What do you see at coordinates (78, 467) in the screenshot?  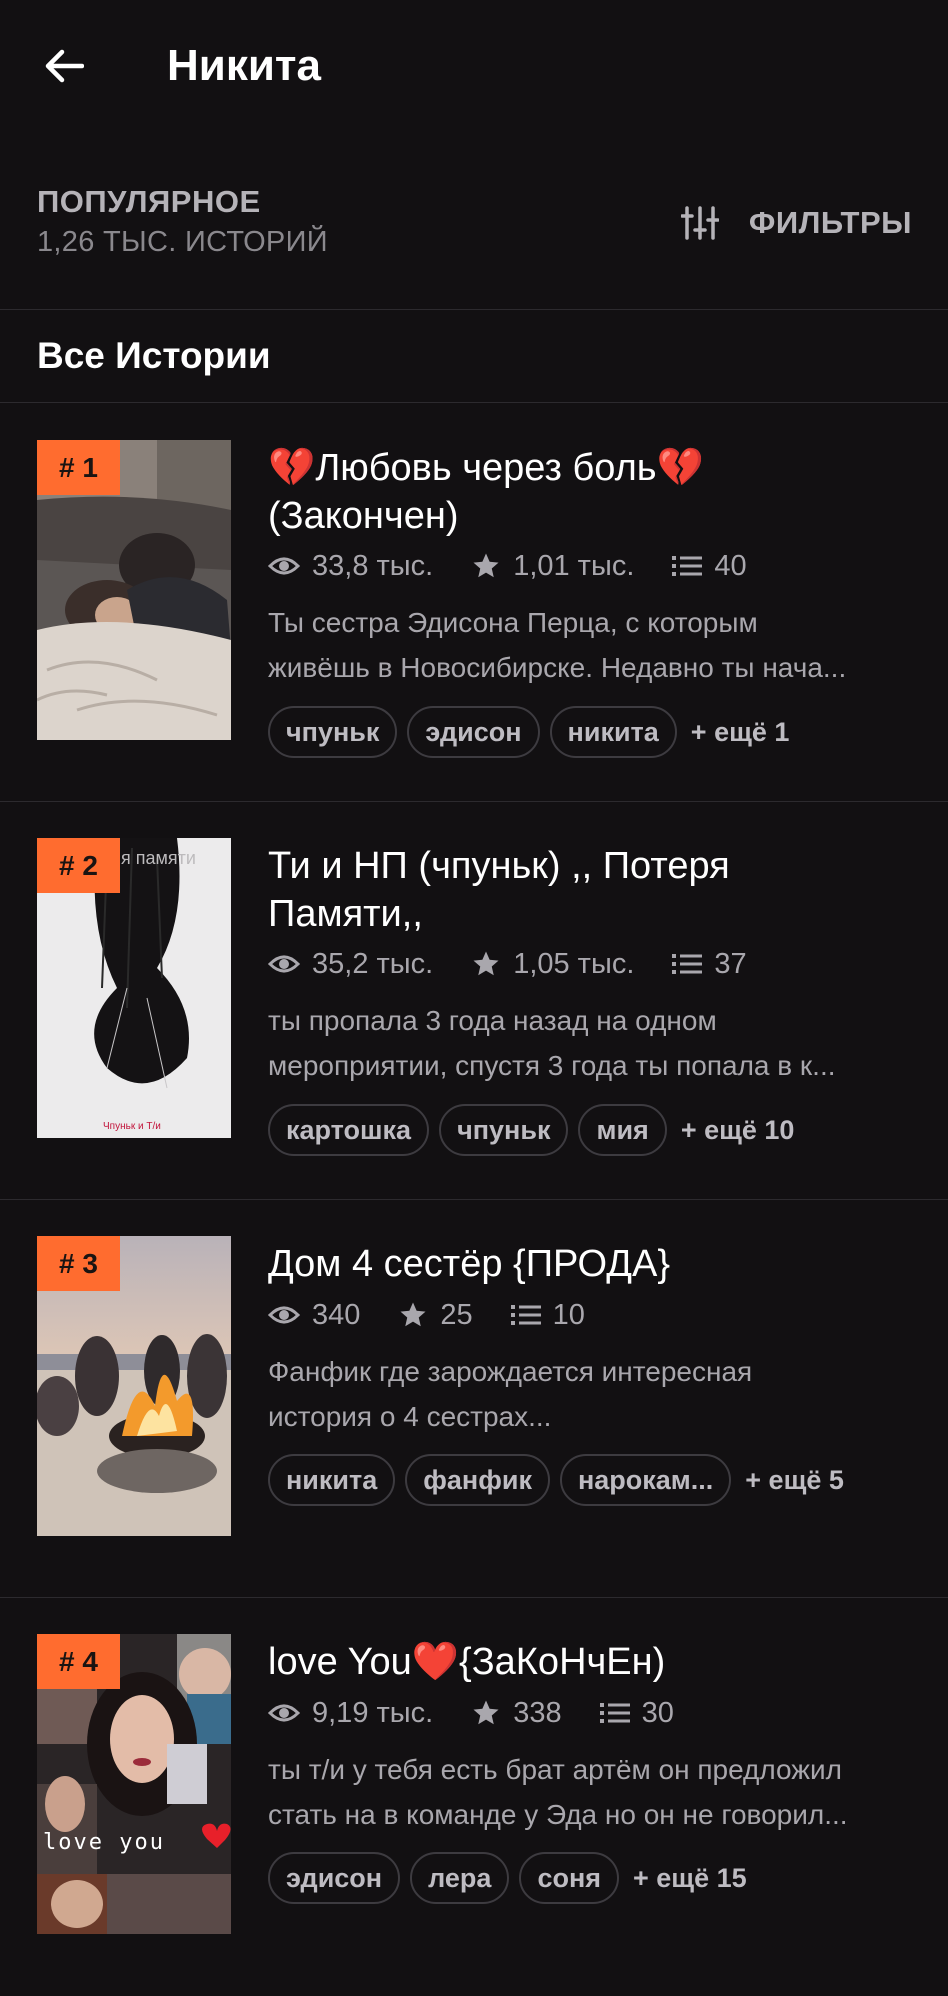 I see `rank-badge: # 1` at bounding box center [78, 467].